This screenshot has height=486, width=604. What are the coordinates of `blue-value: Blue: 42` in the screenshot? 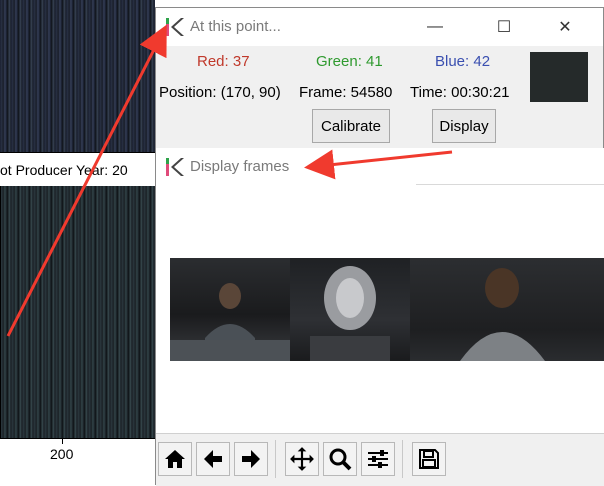 It's located at (463, 61).